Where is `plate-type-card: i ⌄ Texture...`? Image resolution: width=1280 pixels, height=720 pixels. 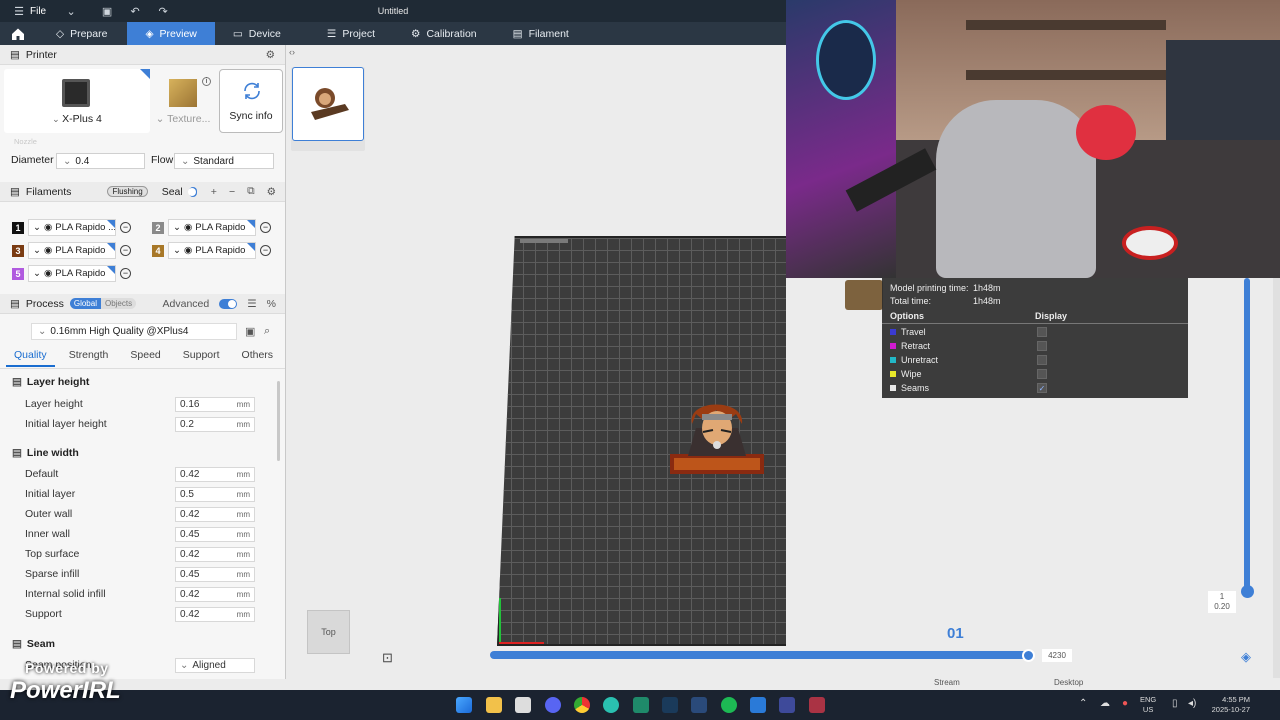
plate-type-card: i ⌄ Texture... is located at coordinates (183, 101).